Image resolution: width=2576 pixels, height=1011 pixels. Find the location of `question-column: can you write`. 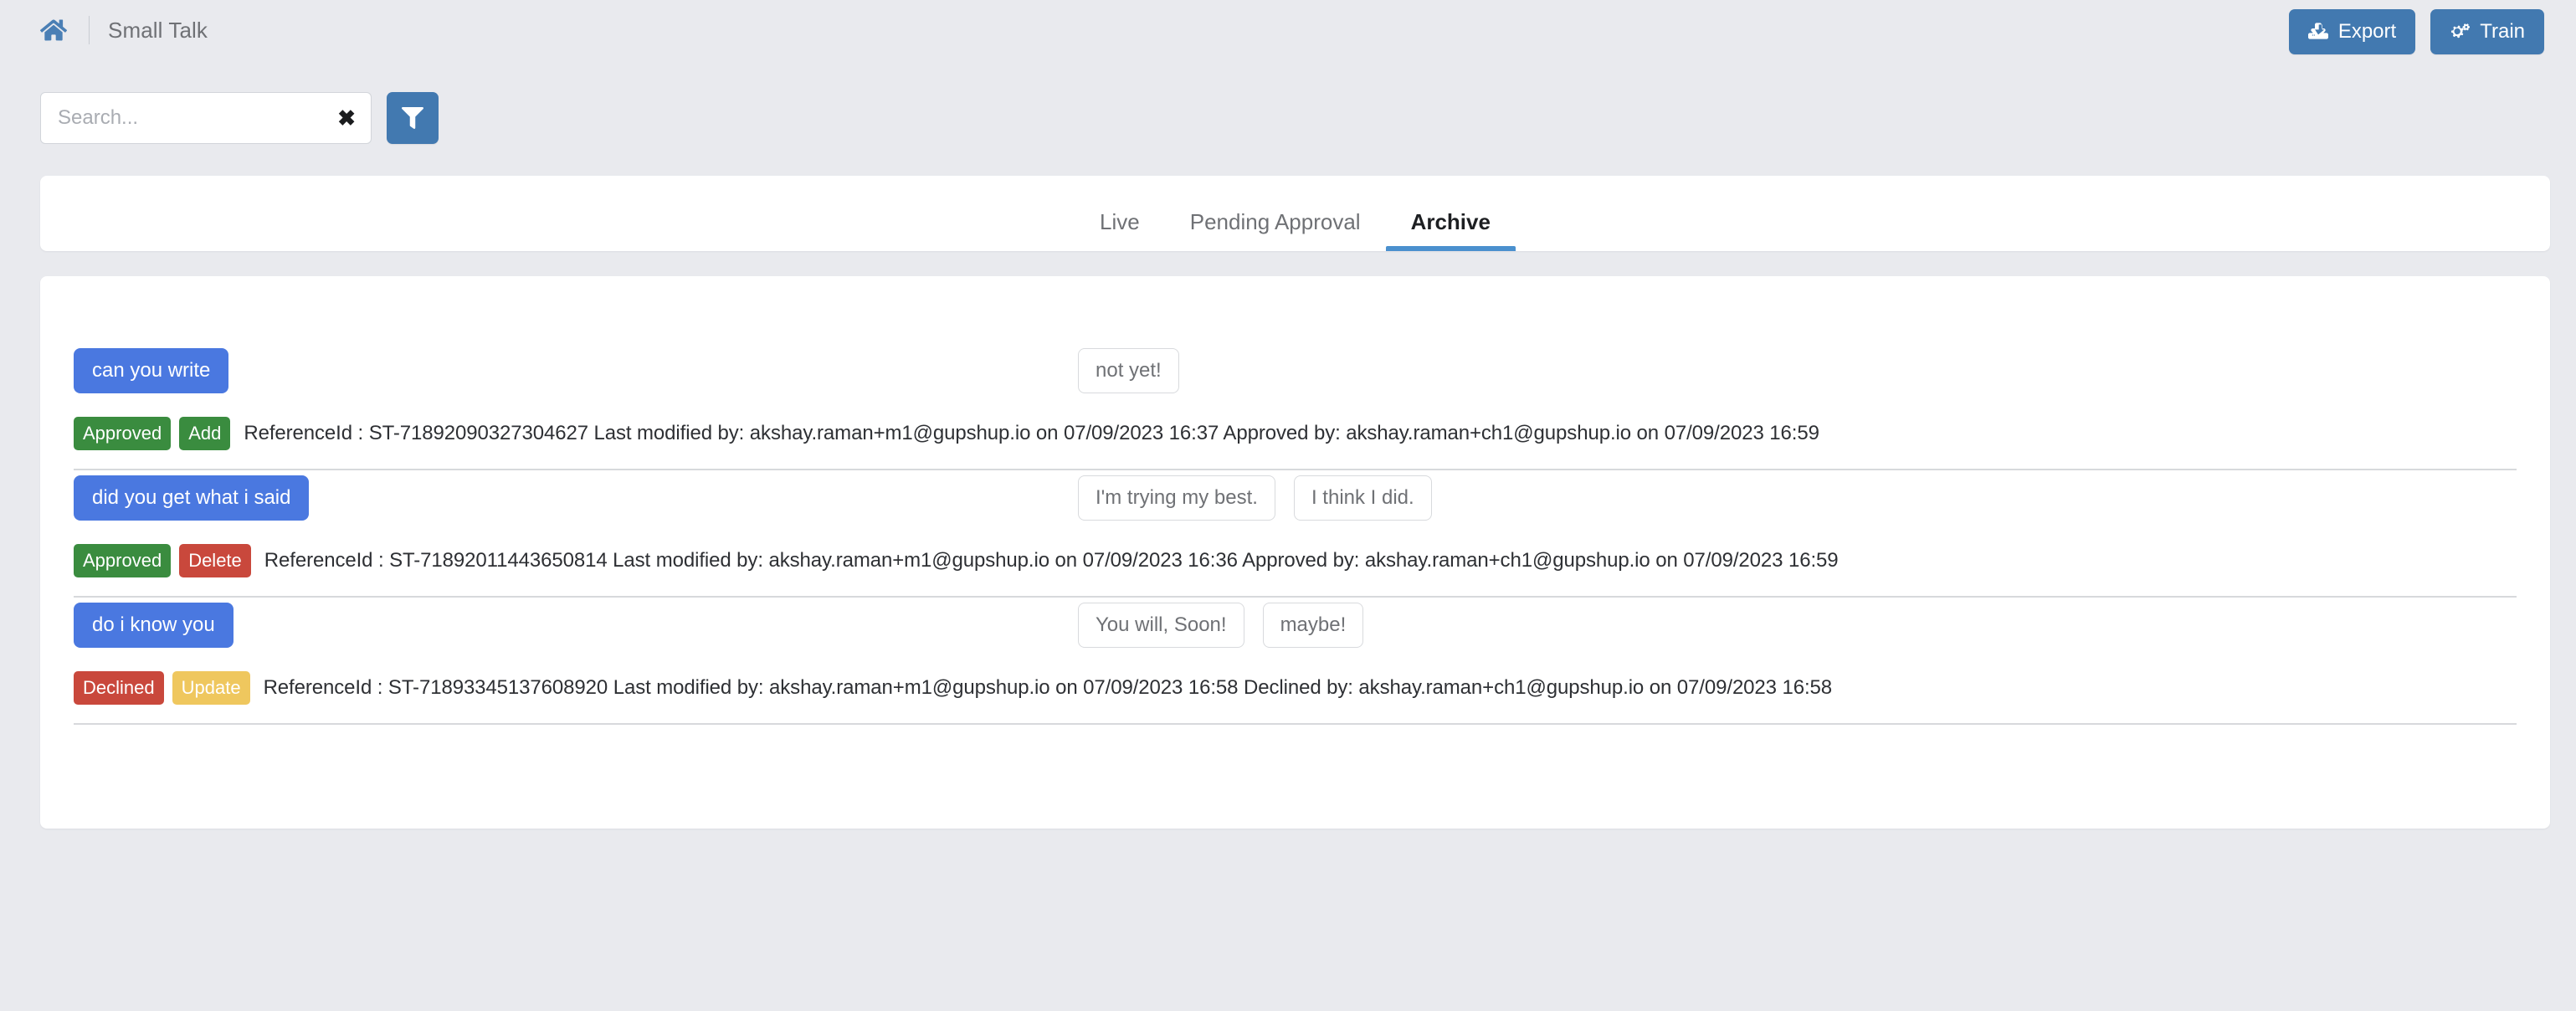

question-column: can you write is located at coordinates (576, 370).